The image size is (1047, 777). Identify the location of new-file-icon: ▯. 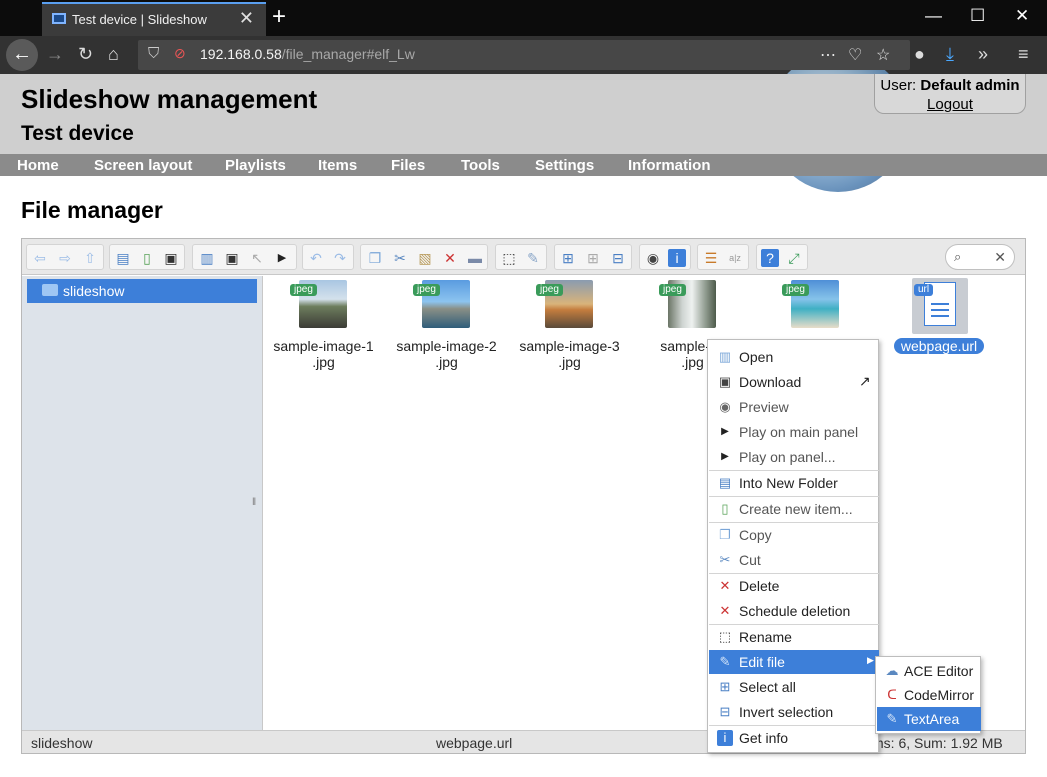
(147, 258).